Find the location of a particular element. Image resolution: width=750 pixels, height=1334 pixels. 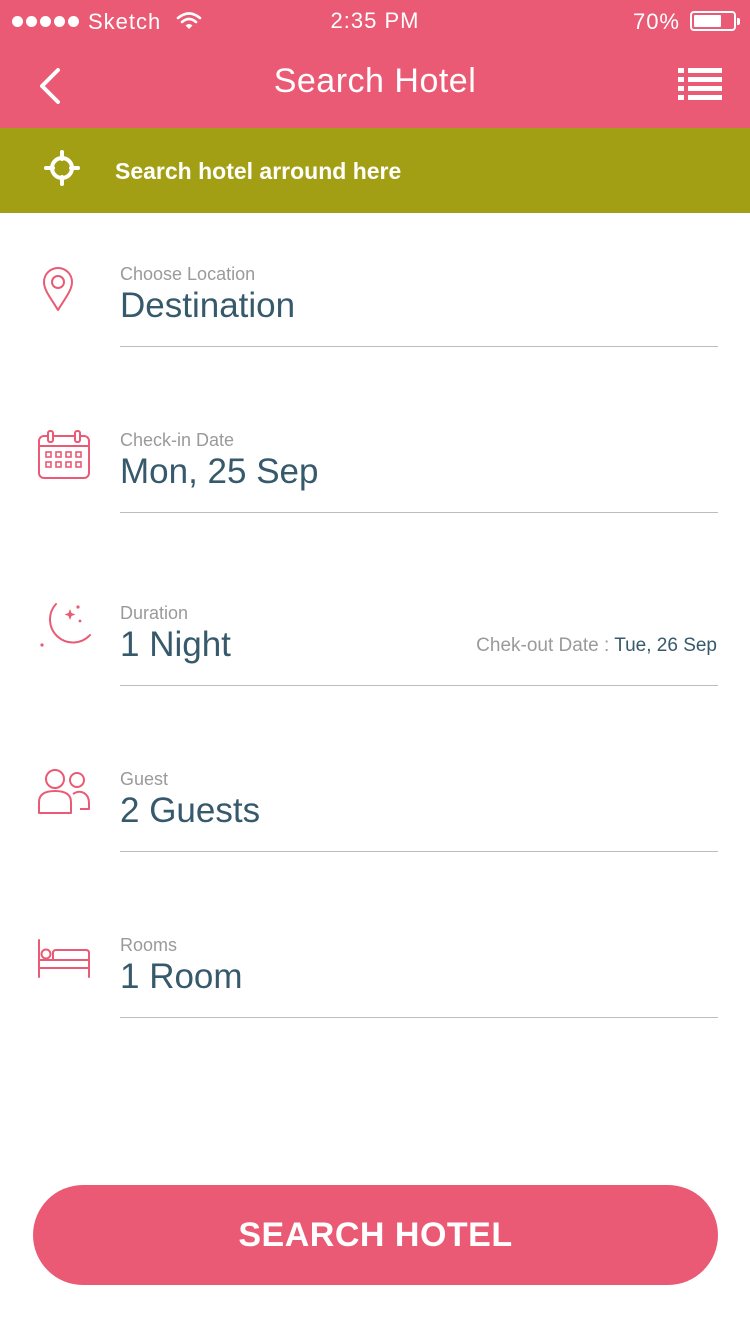

list-icon is located at coordinates (700, 84).